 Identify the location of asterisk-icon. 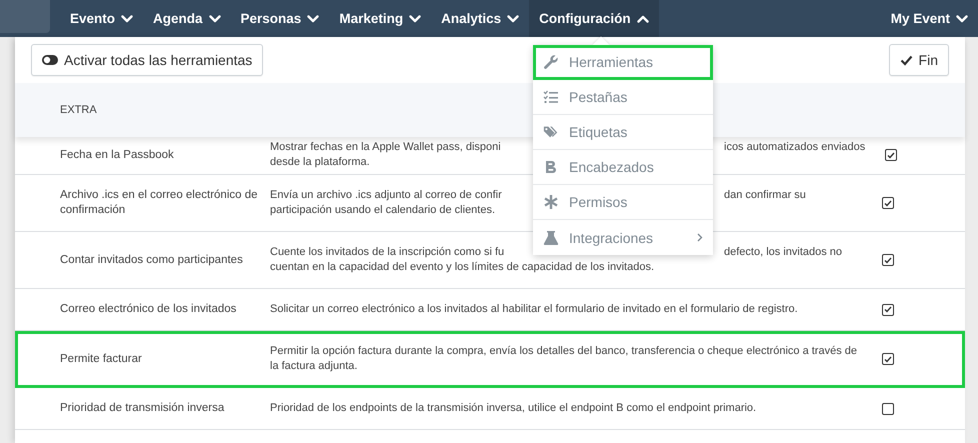
(551, 202).